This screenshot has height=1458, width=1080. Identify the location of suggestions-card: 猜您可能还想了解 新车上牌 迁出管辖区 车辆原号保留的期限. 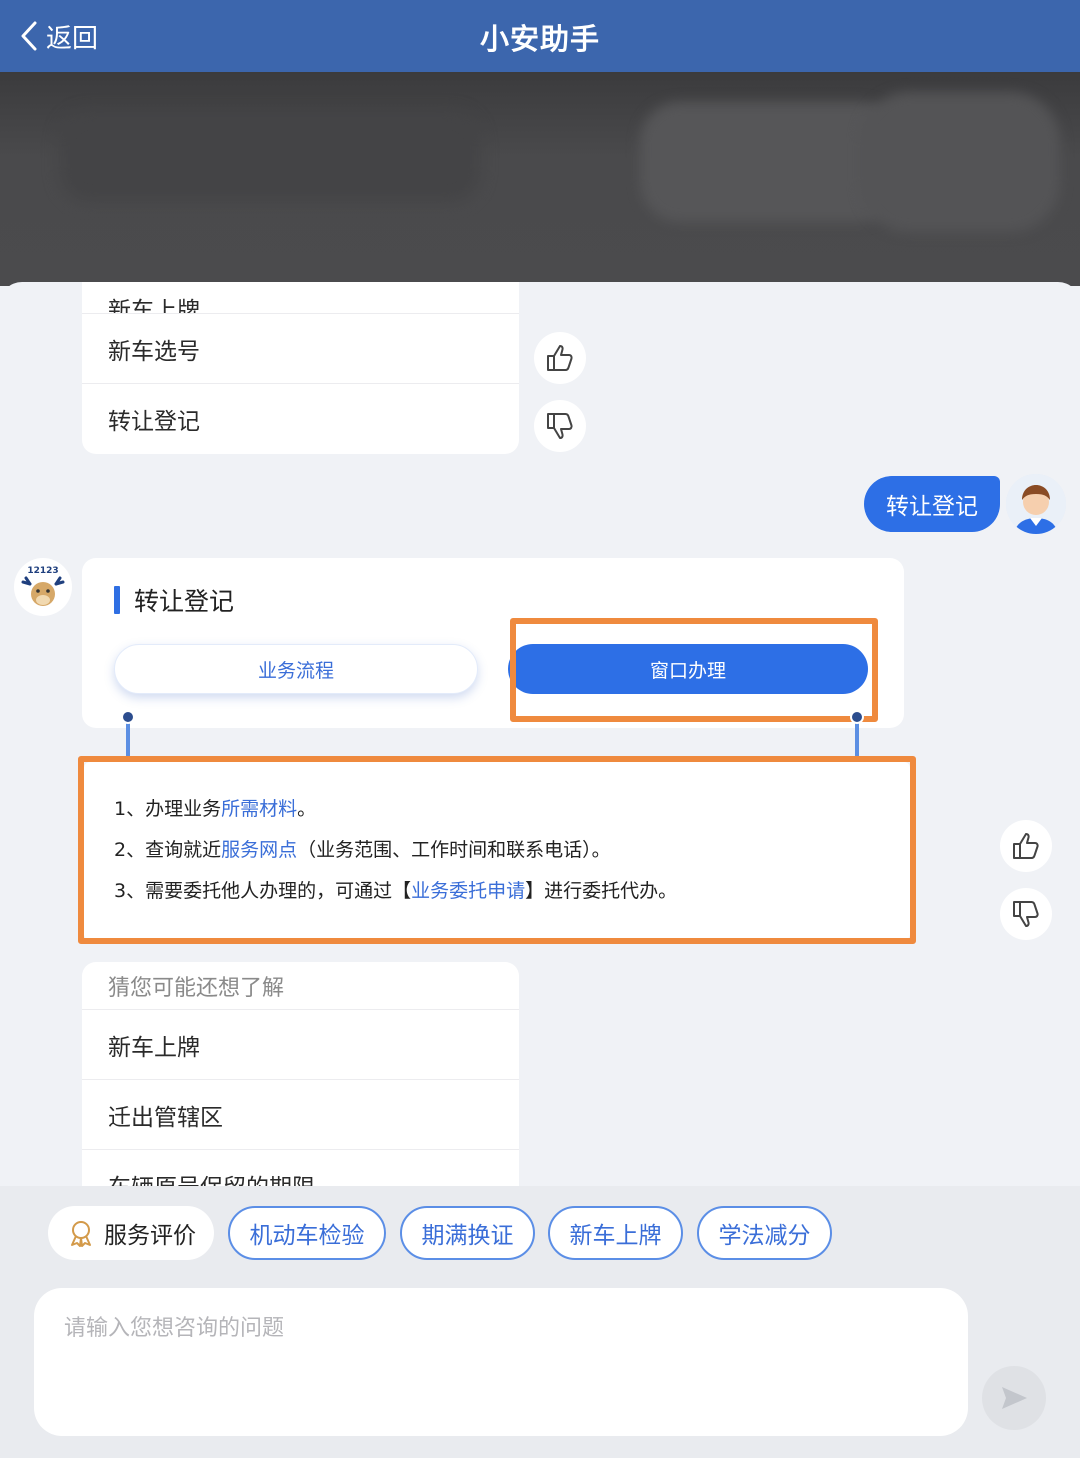
(300, 1082).